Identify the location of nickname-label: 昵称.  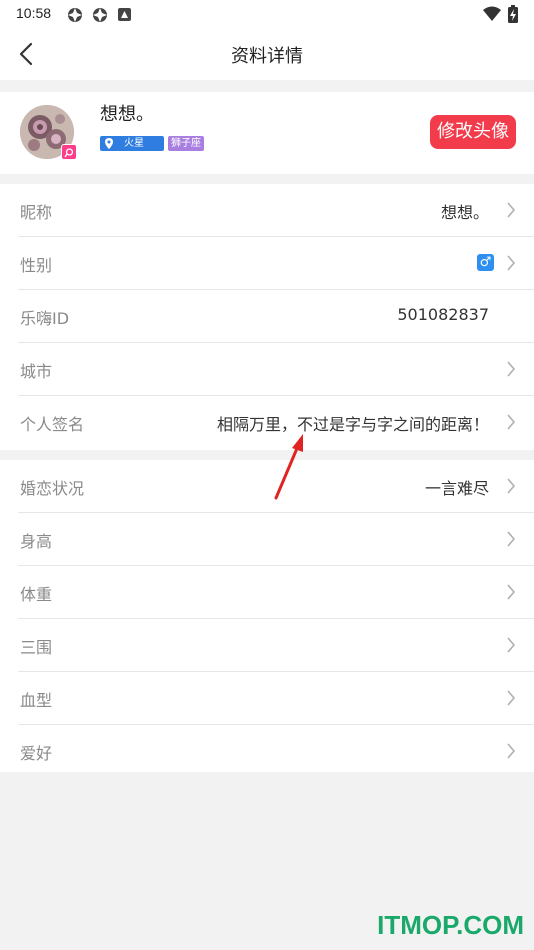
(36, 212).